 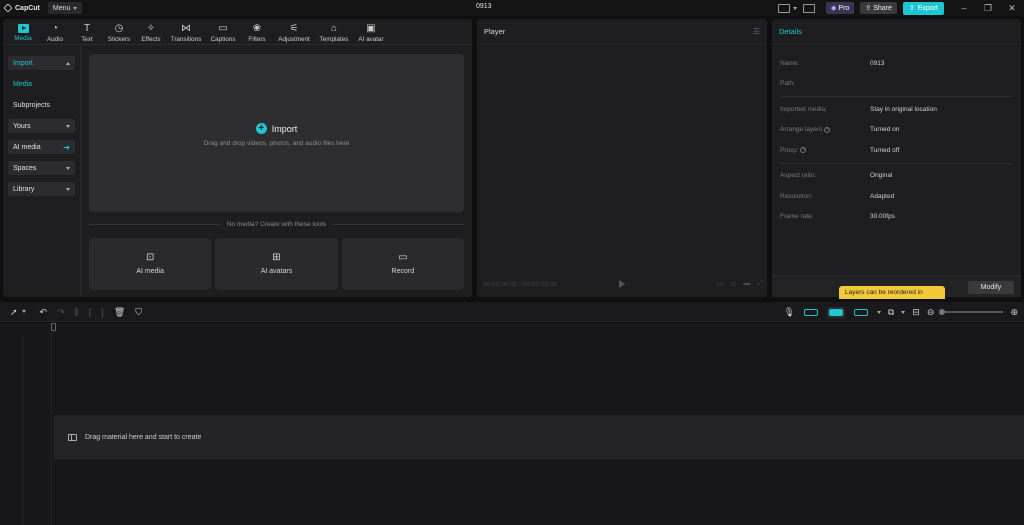 What do you see at coordinates (796, 196) in the screenshot?
I see `detail-label: Resolution:` at bounding box center [796, 196].